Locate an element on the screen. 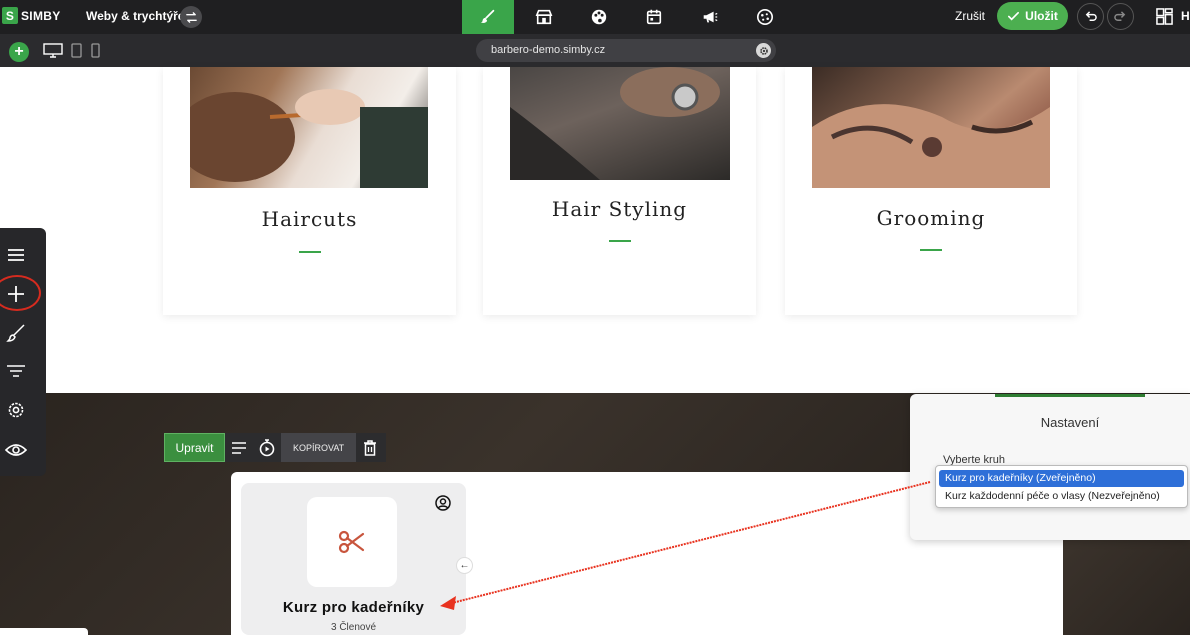  edit-button: Upravit is located at coordinates (194, 447).